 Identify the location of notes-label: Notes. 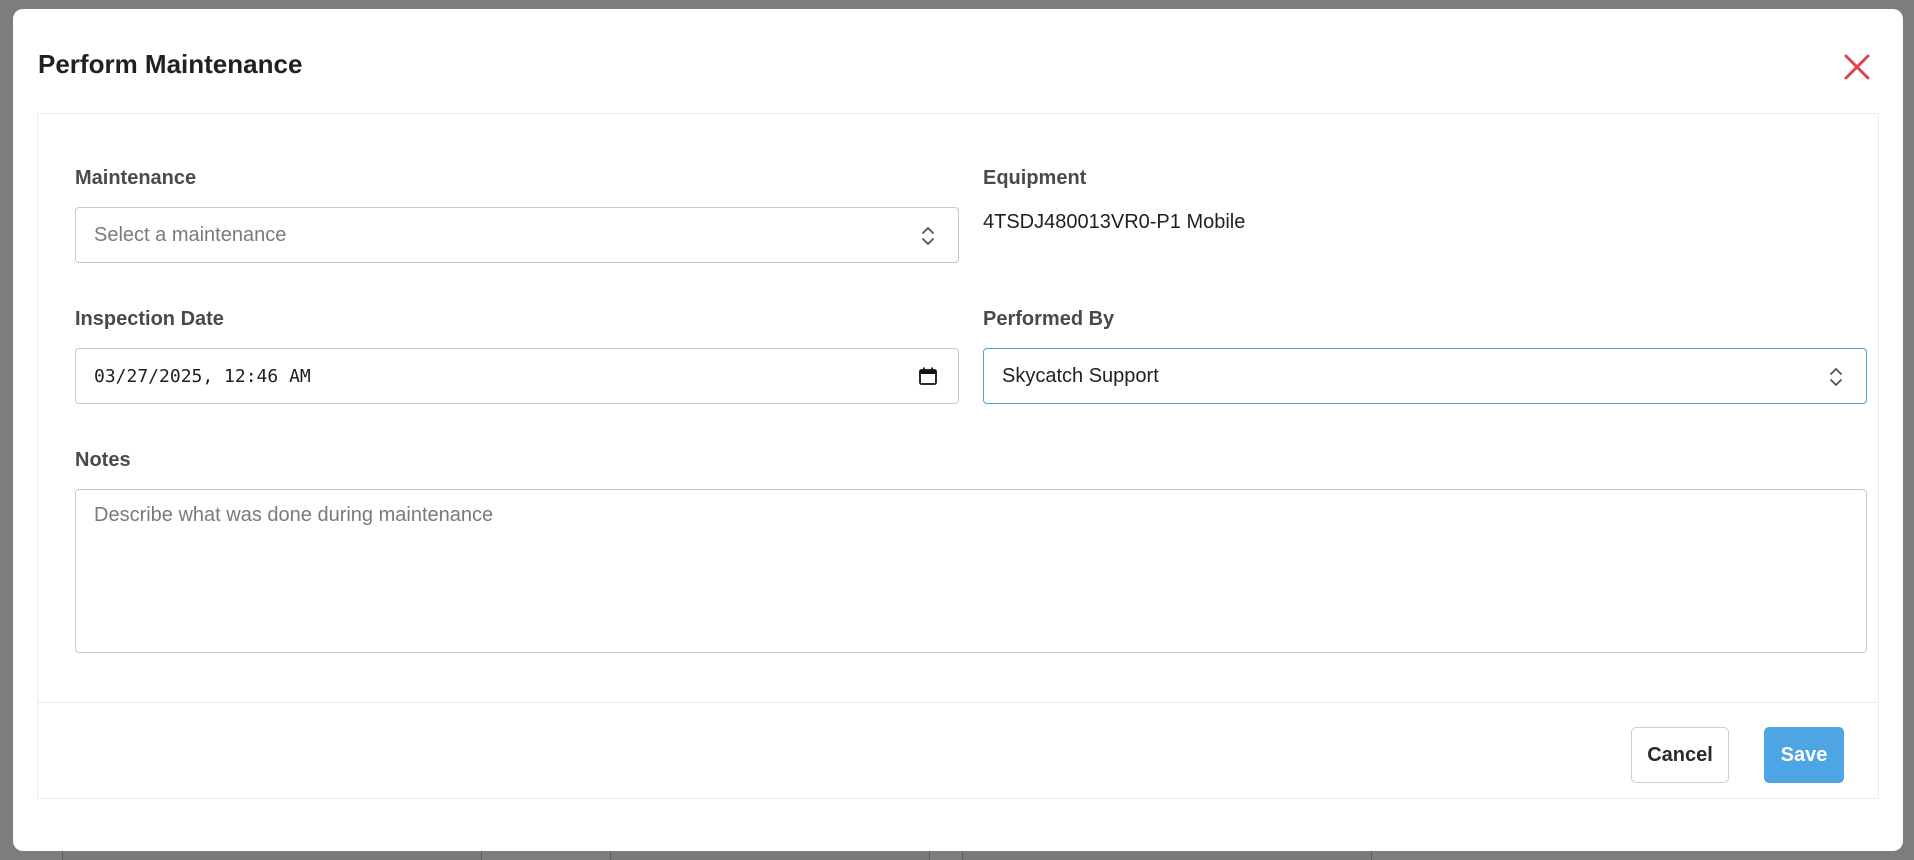
(103, 460).